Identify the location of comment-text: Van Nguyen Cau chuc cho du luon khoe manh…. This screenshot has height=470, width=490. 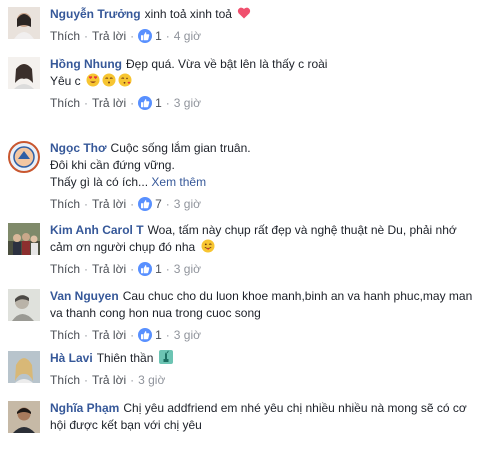
(267, 305).